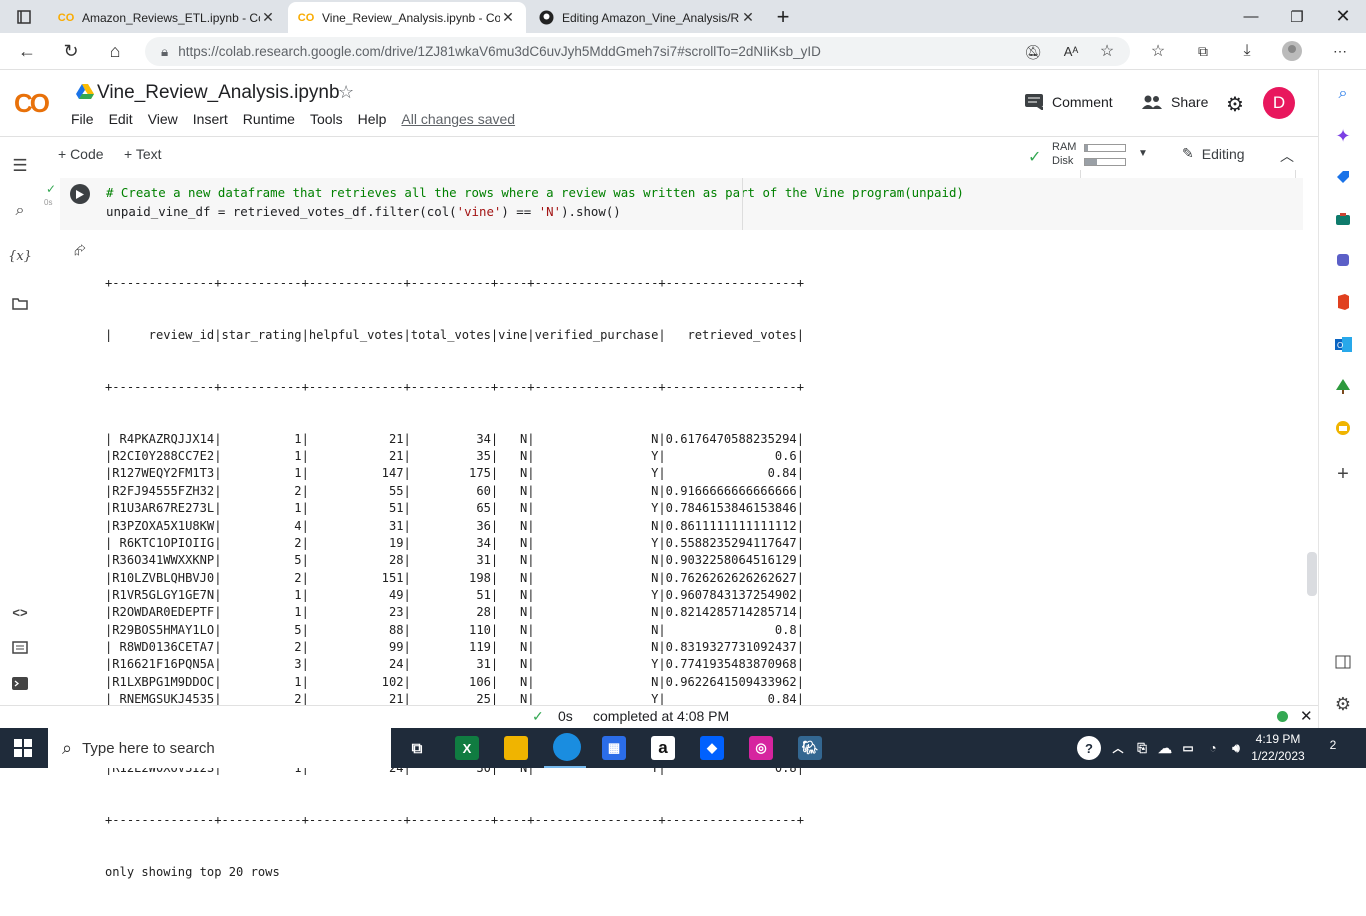 This screenshot has width=1366, height=916. What do you see at coordinates (1292, 51) in the screenshot?
I see `profile-icon` at bounding box center [1292, 51].